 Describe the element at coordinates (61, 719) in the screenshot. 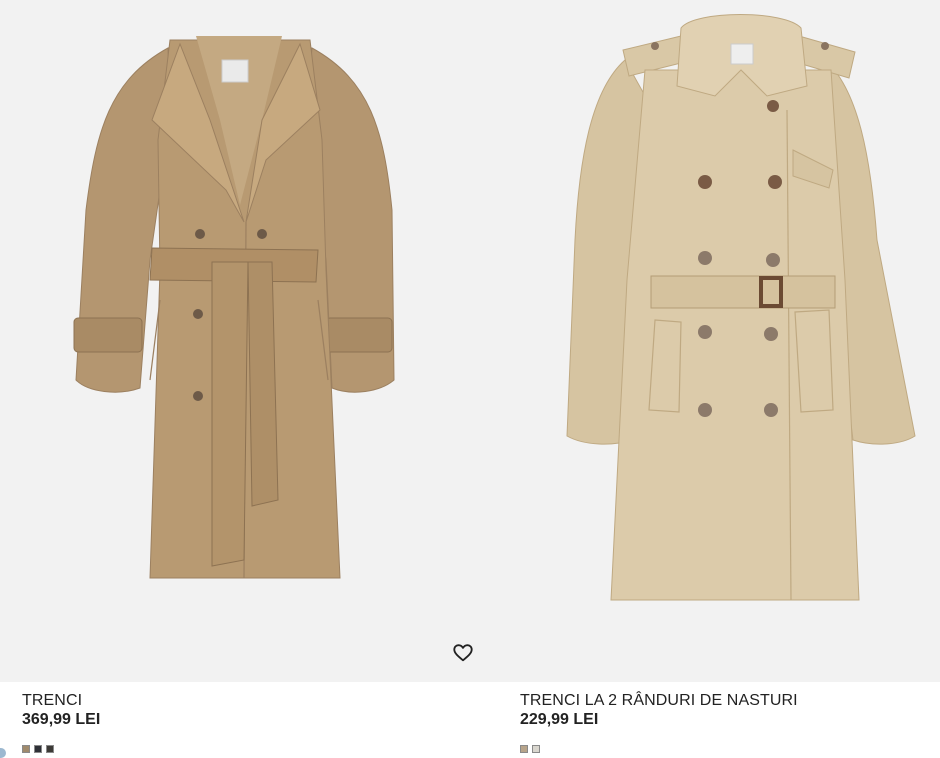

I see `product-price: 369,99 LEI` at that location.